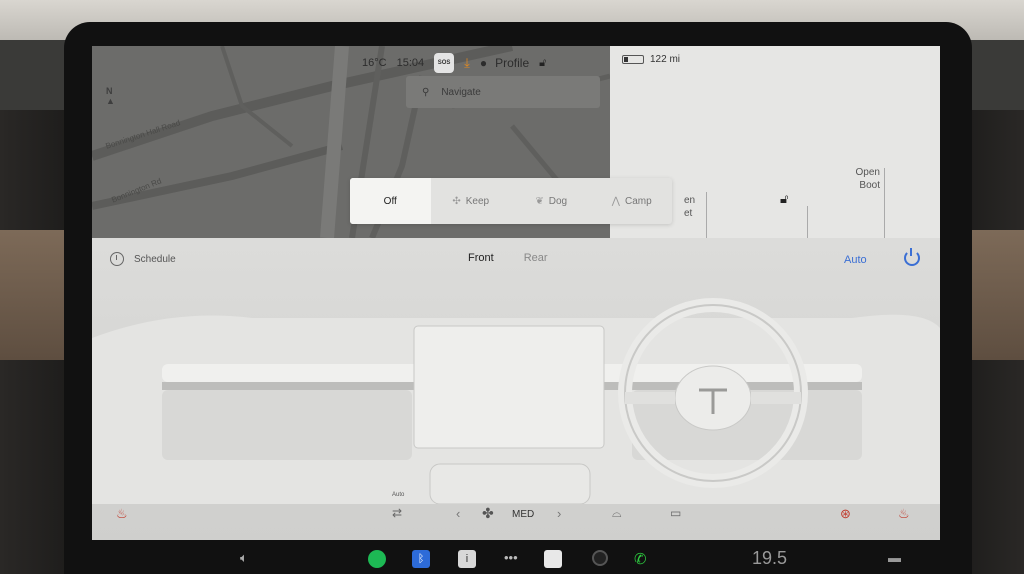 This screenshot has width=1024, height=574. Describe the element at coordinates (617, 513) in the screenshot. I see `front-defrost-icon: ⌓` at that location.